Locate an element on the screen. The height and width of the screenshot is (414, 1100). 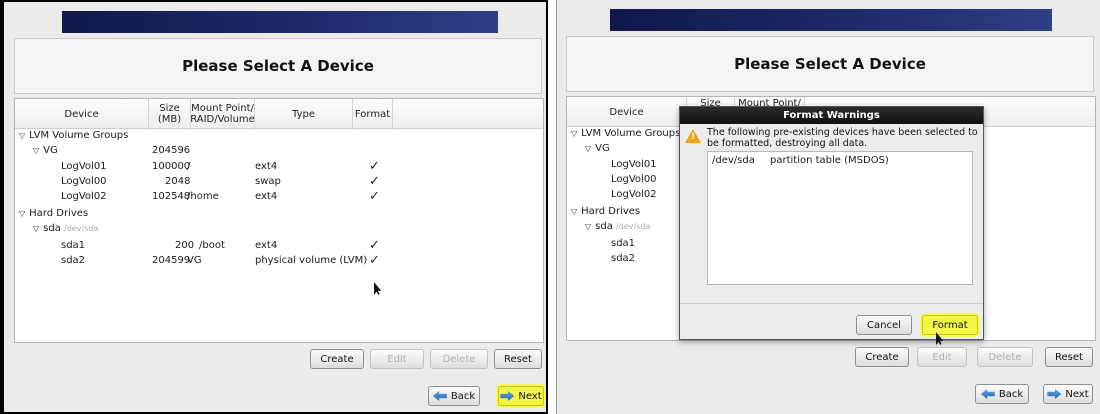
dialog-separator is located at coordinates (831, 303).